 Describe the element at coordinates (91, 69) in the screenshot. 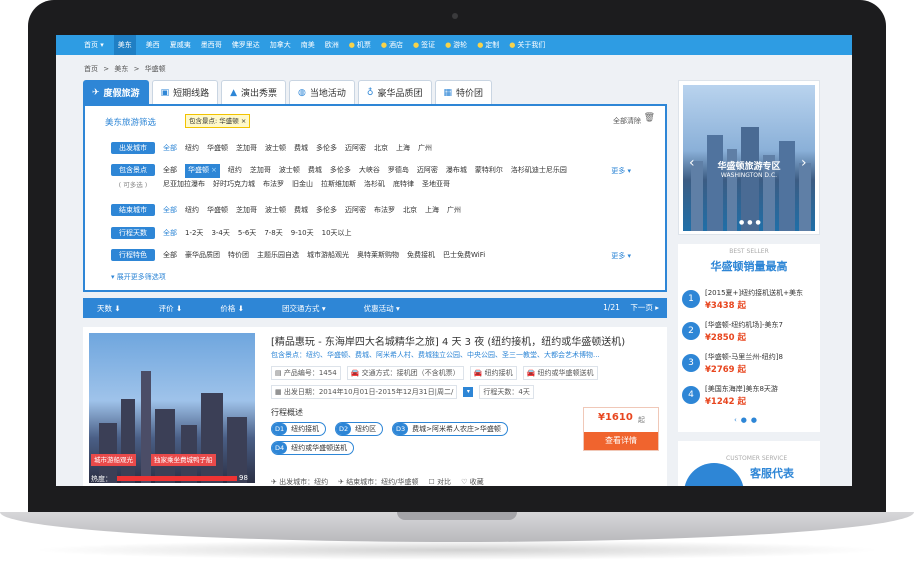

I see `breadcrumb-home: 首页` at that location.